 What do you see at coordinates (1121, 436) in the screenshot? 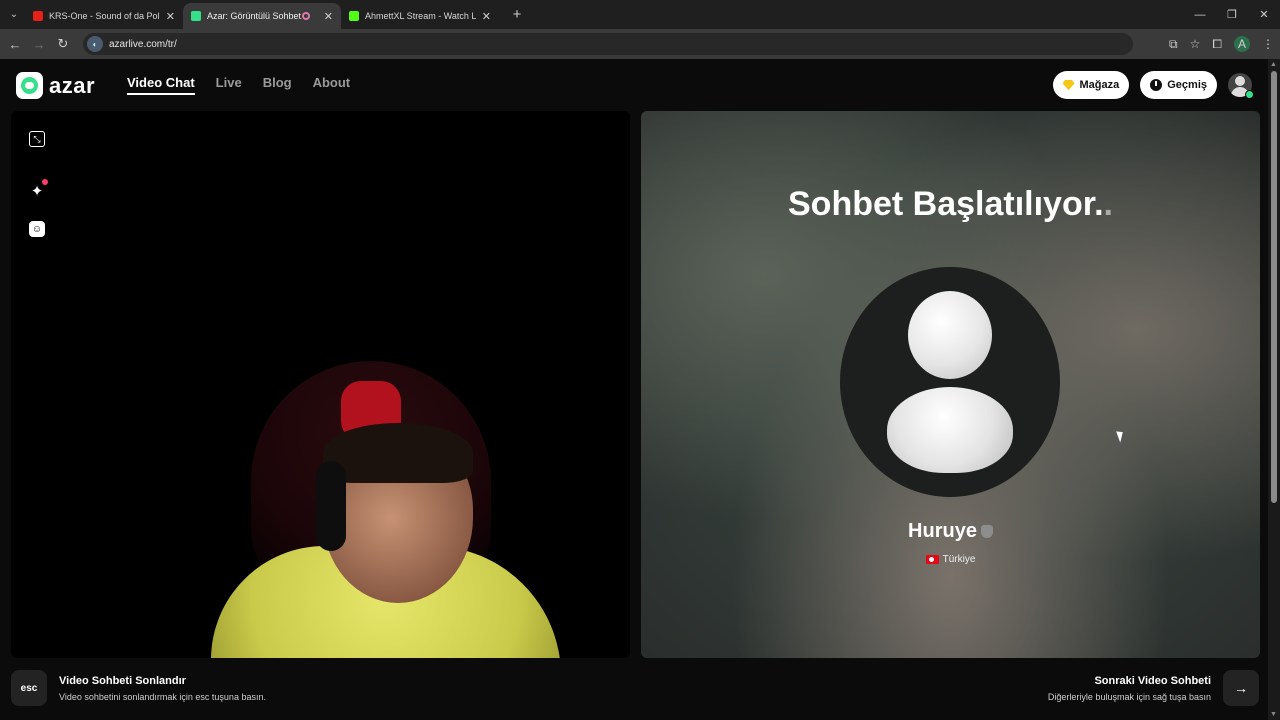
I see `mouse-cursor-icon` at bounding box center [1121, 436].